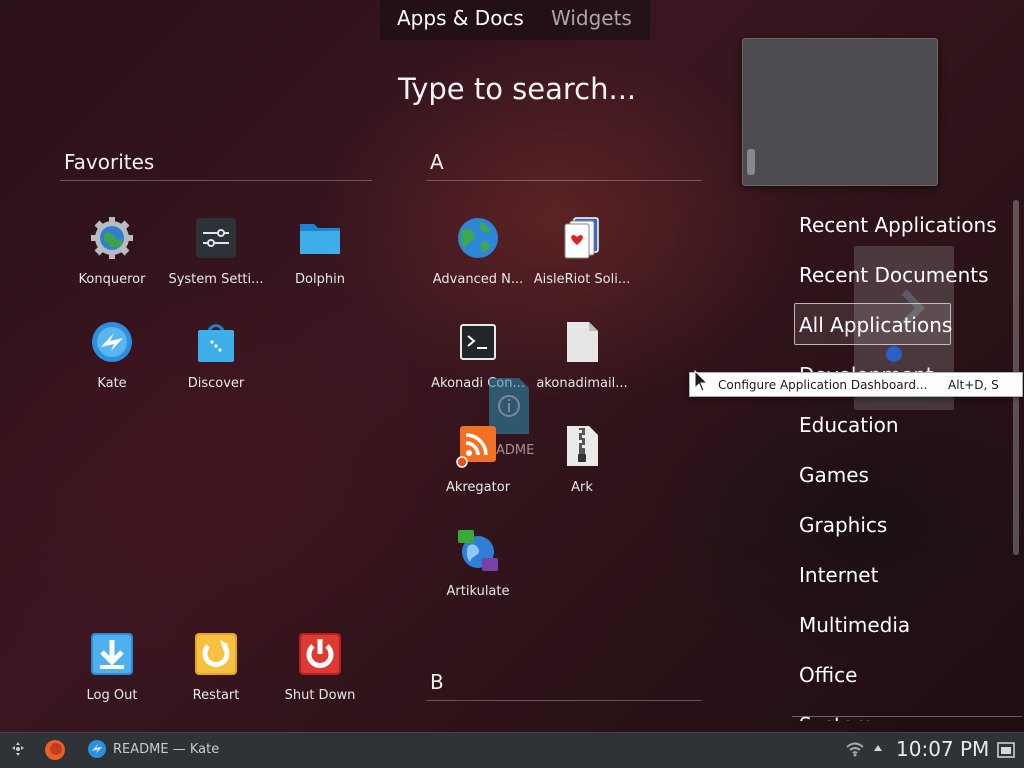 The image size is (1024, 768). Describe the element at coordinates (216, 695) in the screenshot. I see `session-label: Restart` at that location.